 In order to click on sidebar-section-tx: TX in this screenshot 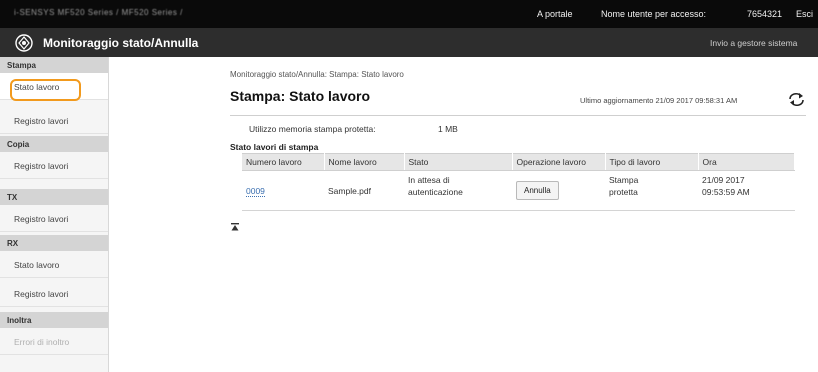, I will do `click(54, 197)`.